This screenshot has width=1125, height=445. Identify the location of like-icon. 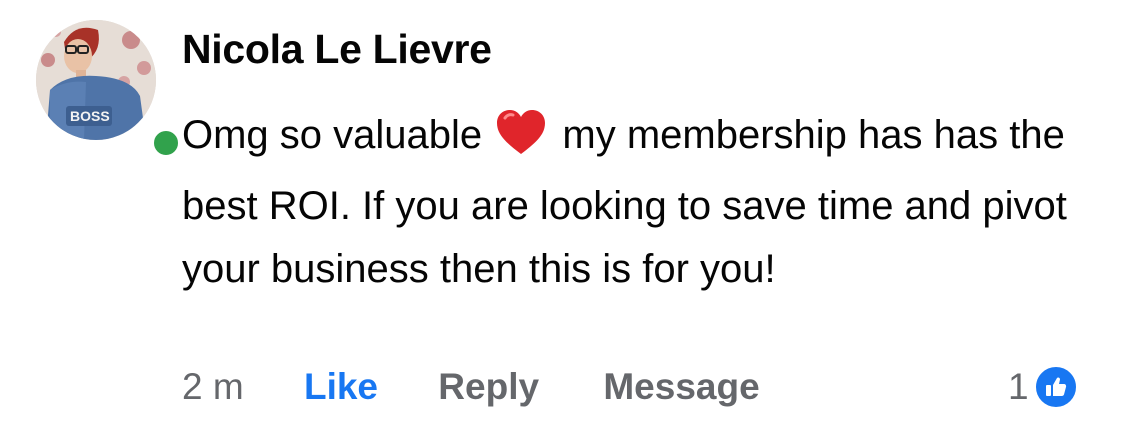
(1055, 387).